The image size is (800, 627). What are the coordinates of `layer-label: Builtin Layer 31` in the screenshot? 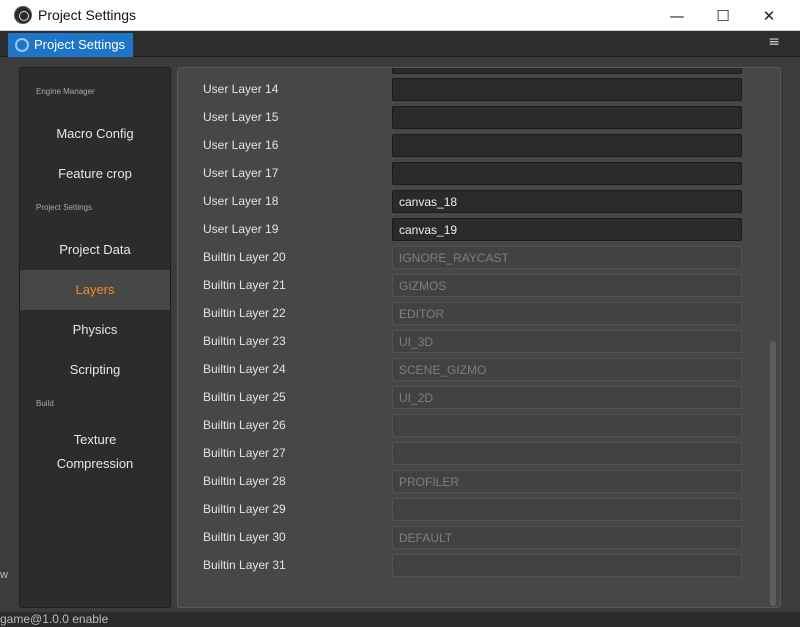 It's located at (244, 565).